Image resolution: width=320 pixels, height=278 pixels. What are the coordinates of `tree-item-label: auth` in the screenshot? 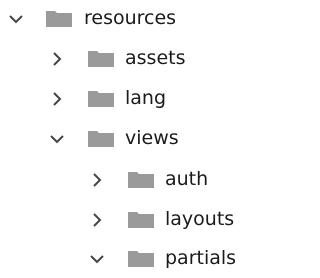 It's located at (187, 179).